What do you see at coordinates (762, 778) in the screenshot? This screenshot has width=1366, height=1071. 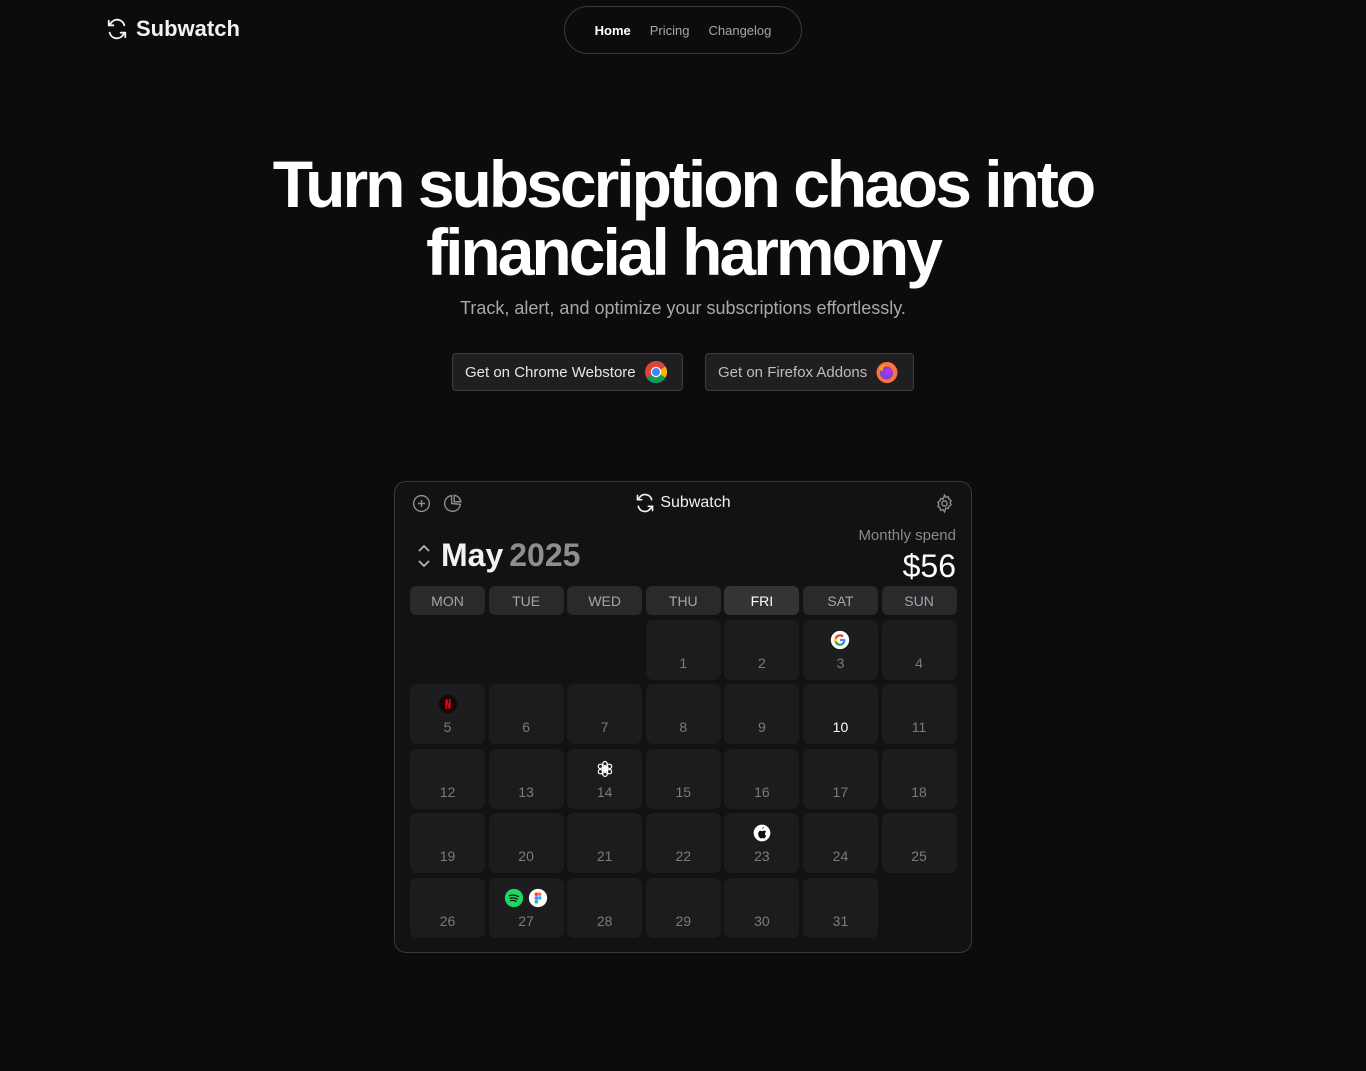 I see `calendar-day-16: 16` at bounding box center [762, 778].